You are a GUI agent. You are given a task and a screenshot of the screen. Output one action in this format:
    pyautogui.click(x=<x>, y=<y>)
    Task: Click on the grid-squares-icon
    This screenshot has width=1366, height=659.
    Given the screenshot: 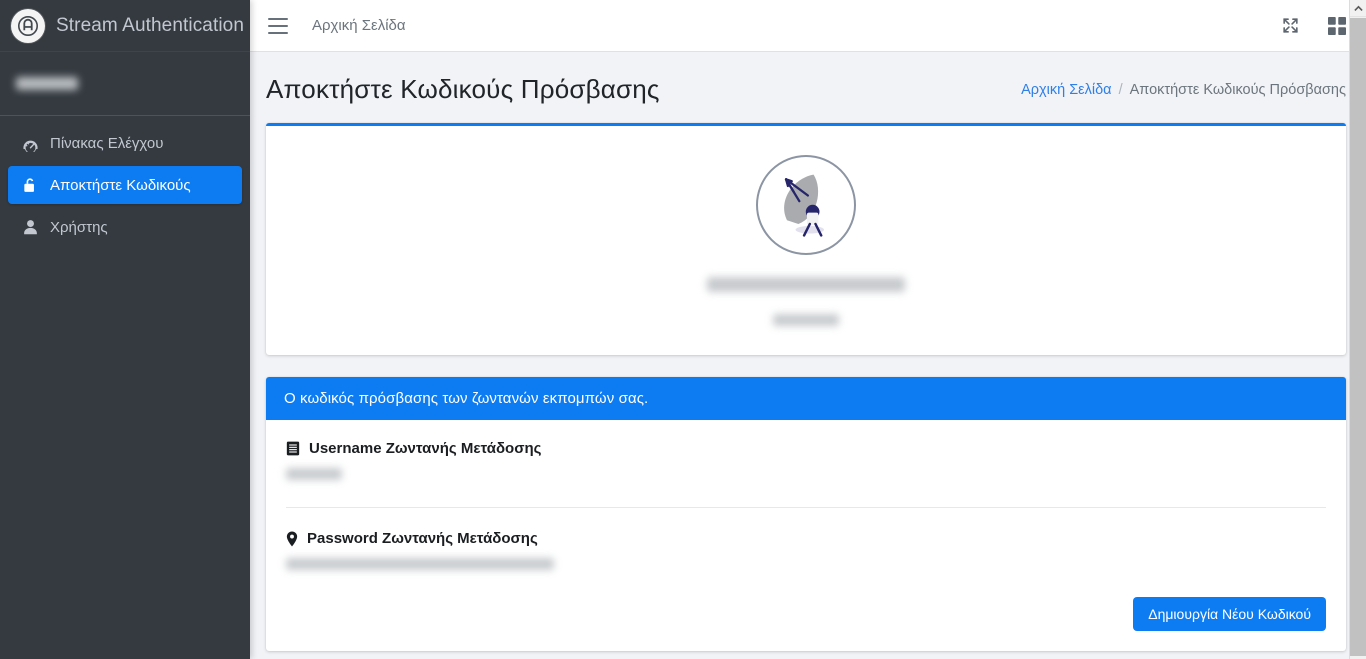 What is the action you would take?
    pyautogui.click(x=1337, y=25)
    